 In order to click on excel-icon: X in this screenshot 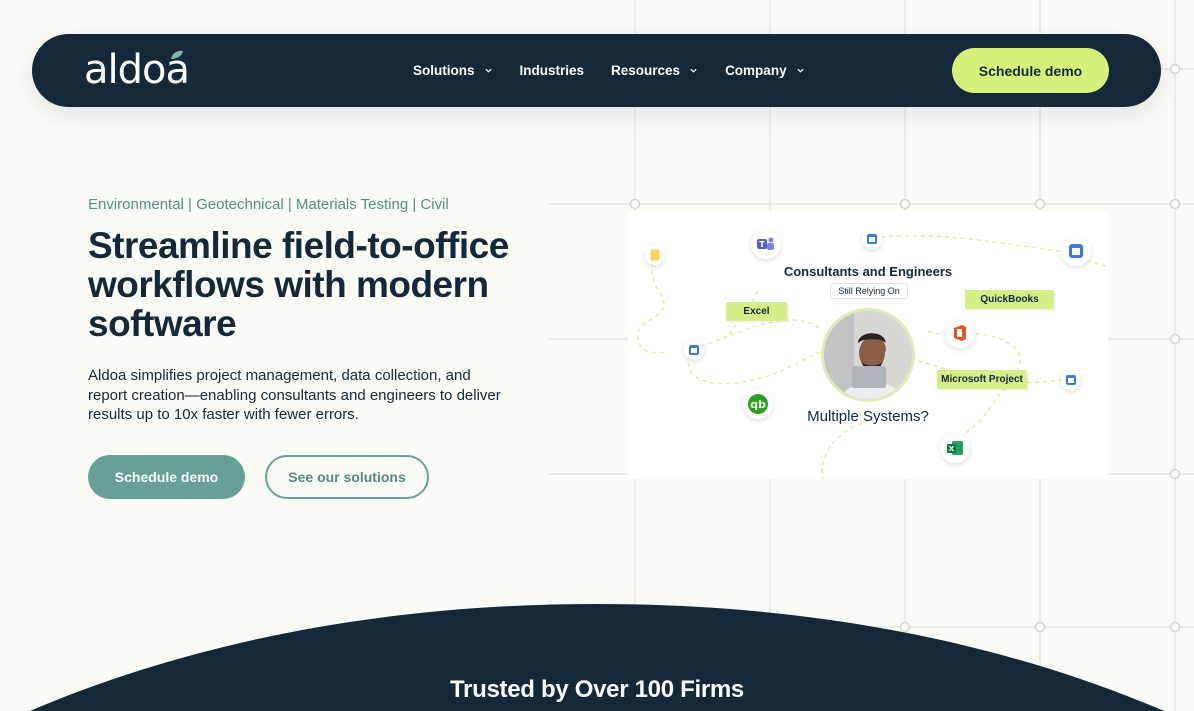, I will do `click(955, 448)`.